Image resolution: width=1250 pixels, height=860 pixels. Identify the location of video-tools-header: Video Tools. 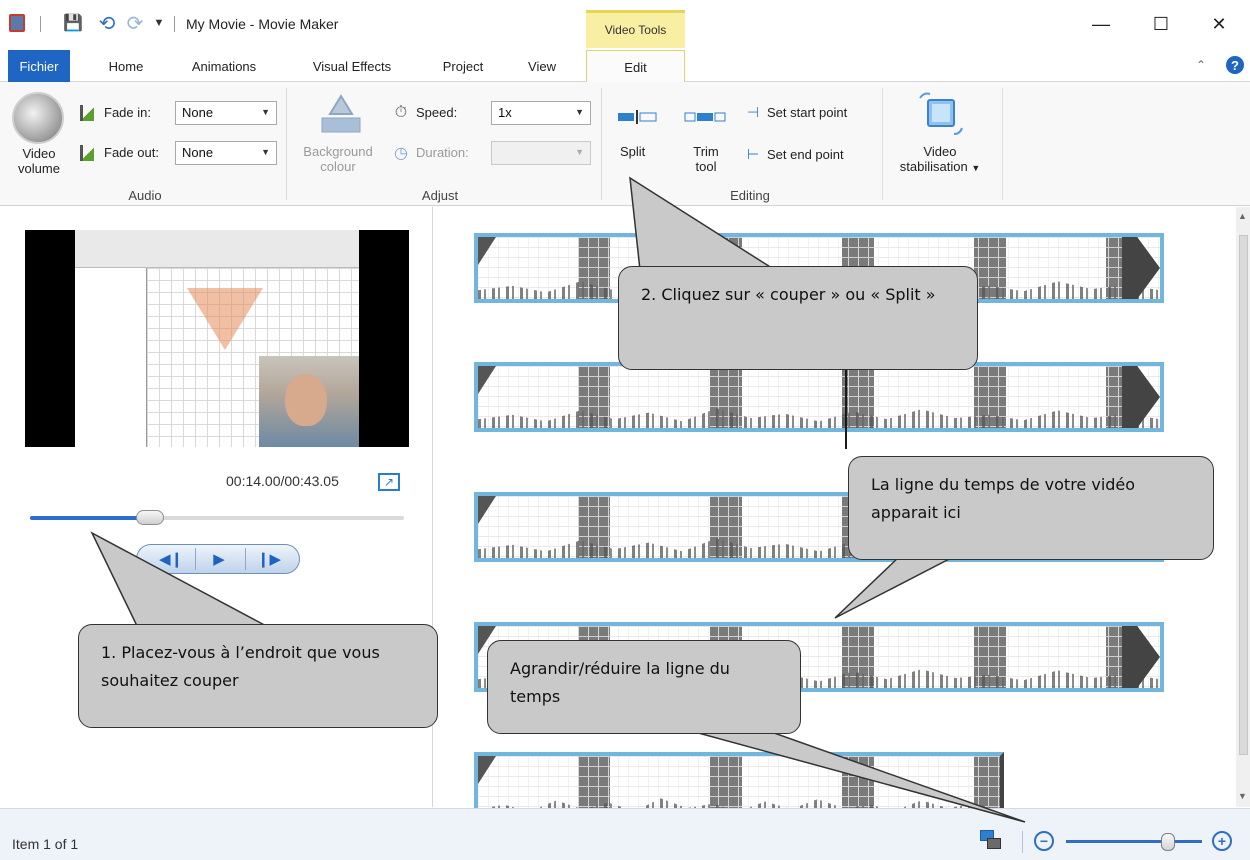
(635, 29).